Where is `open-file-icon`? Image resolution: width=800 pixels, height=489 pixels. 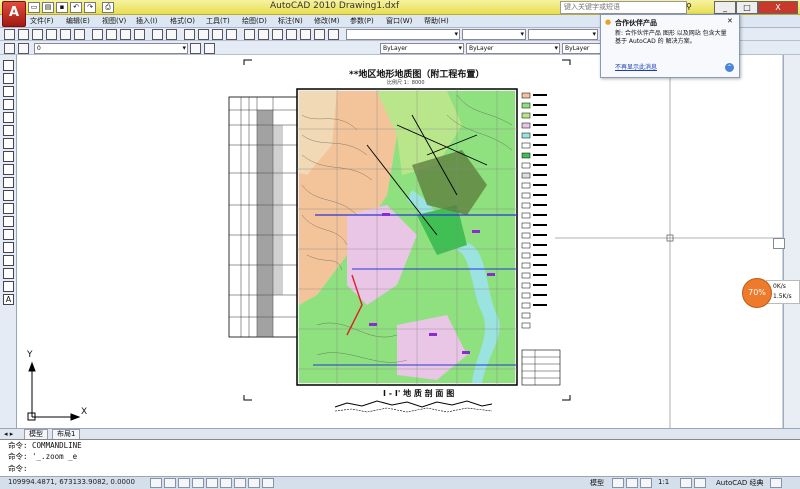
open-file-icon is located at coordinates (23, 34).